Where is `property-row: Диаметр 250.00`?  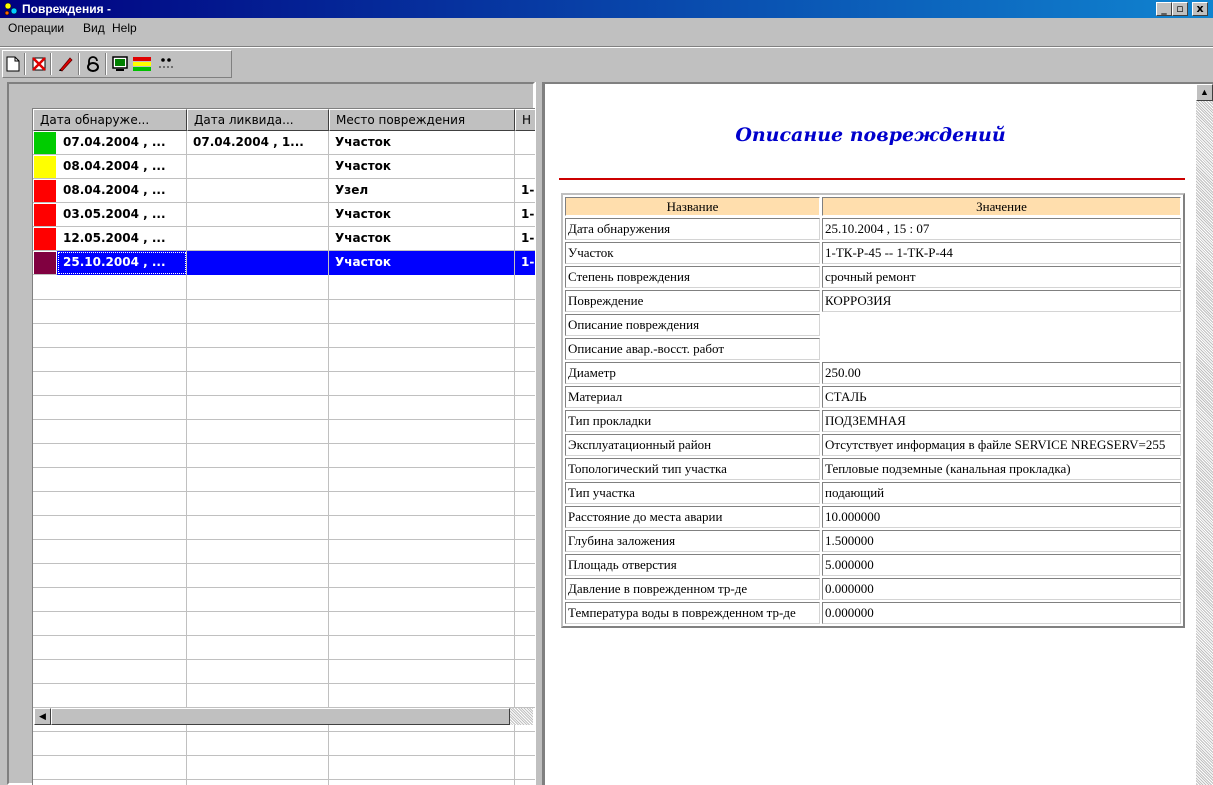 property-row: Диаметр 250.00 is located at coordinates (873, 373).